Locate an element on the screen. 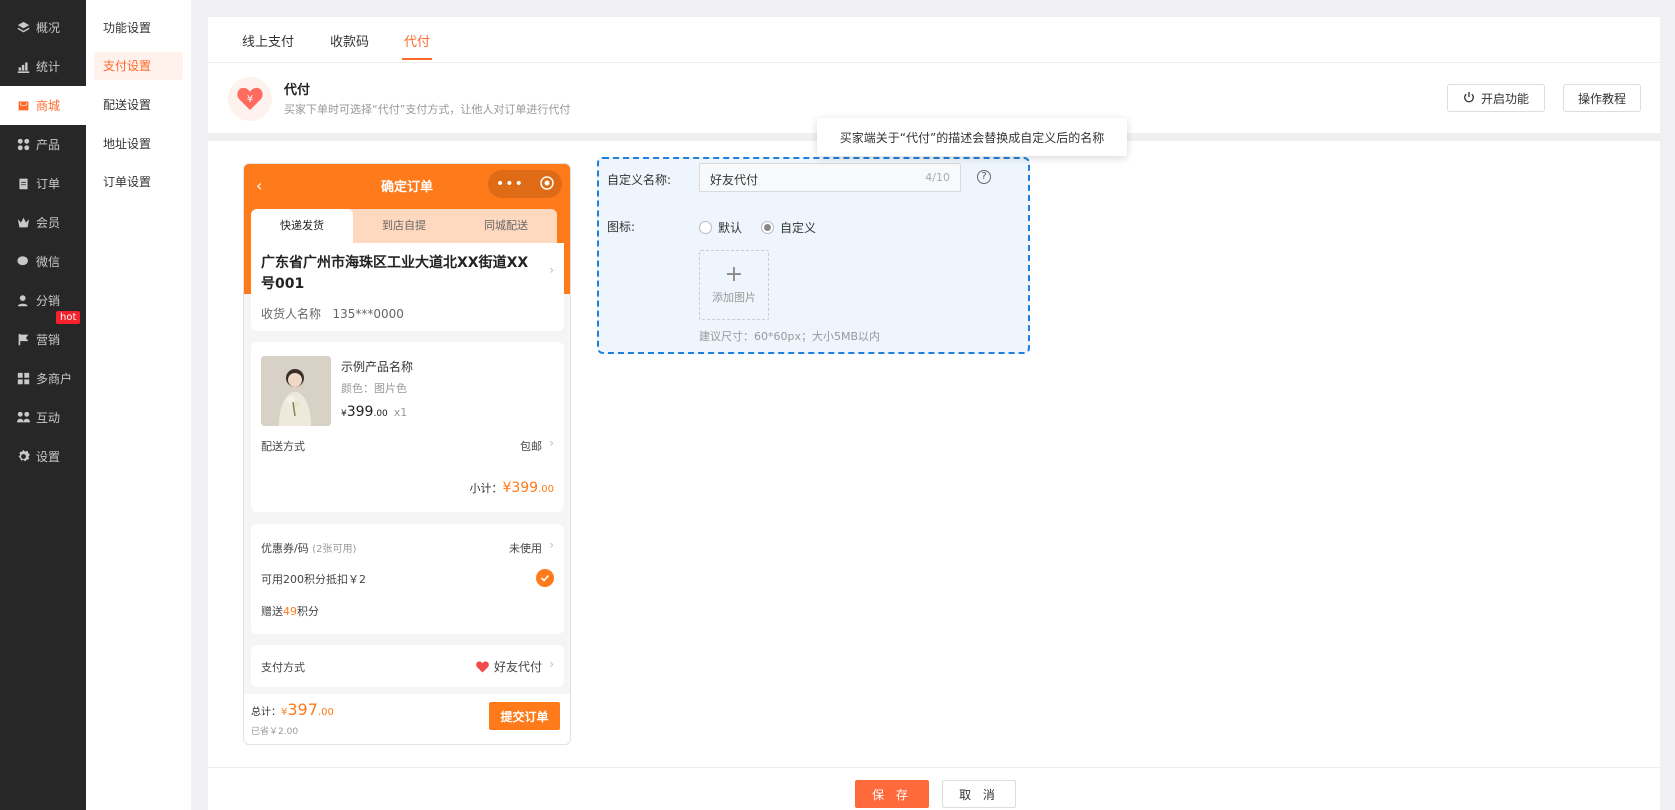 Image resolution: width=1675 pixels, height=810 pixels. sidebar-item-interaction: 互动 is located at coordinates (43, 417).